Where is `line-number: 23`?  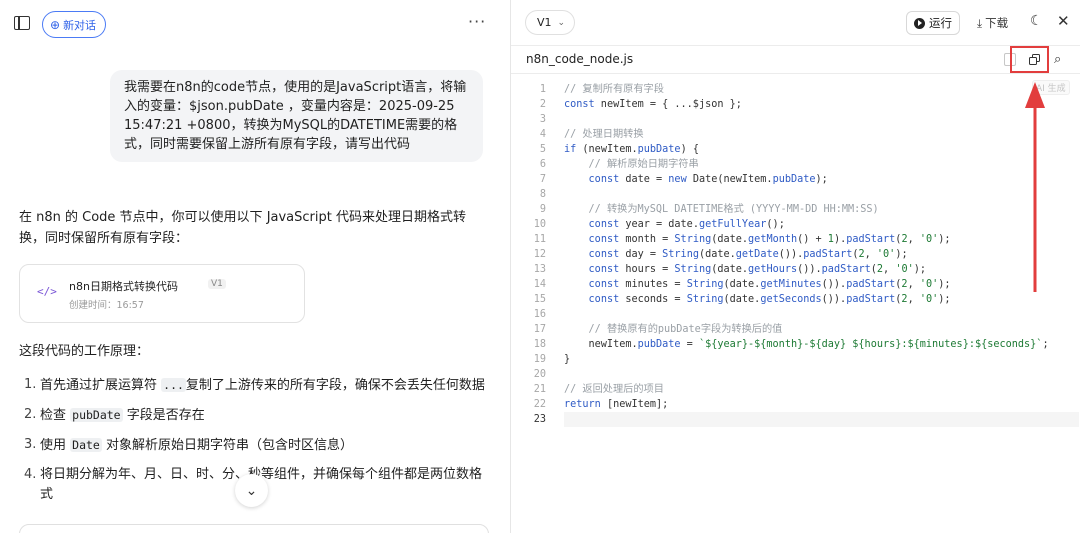
line-number: 23 is located at coordinates (539, 419).